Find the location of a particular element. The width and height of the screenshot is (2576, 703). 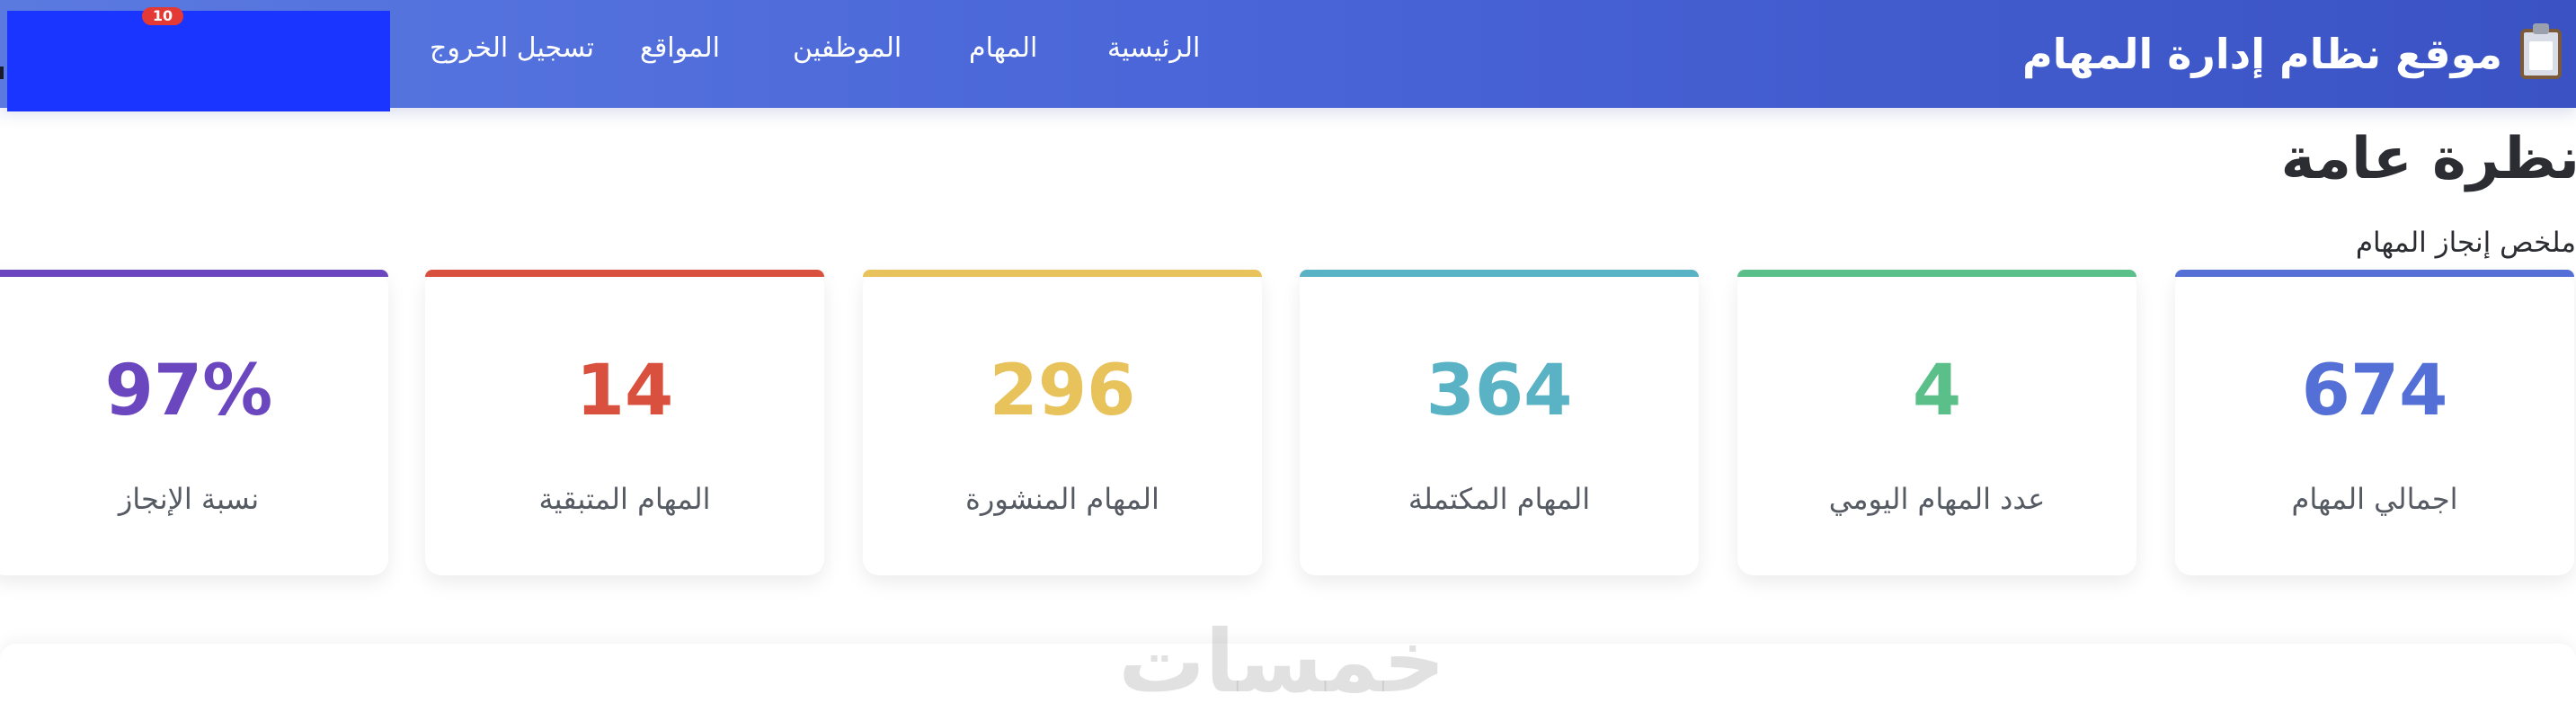

stat-card-completed-tasks: 364 المهام المكتملة is located at coordinates (1499, 422).